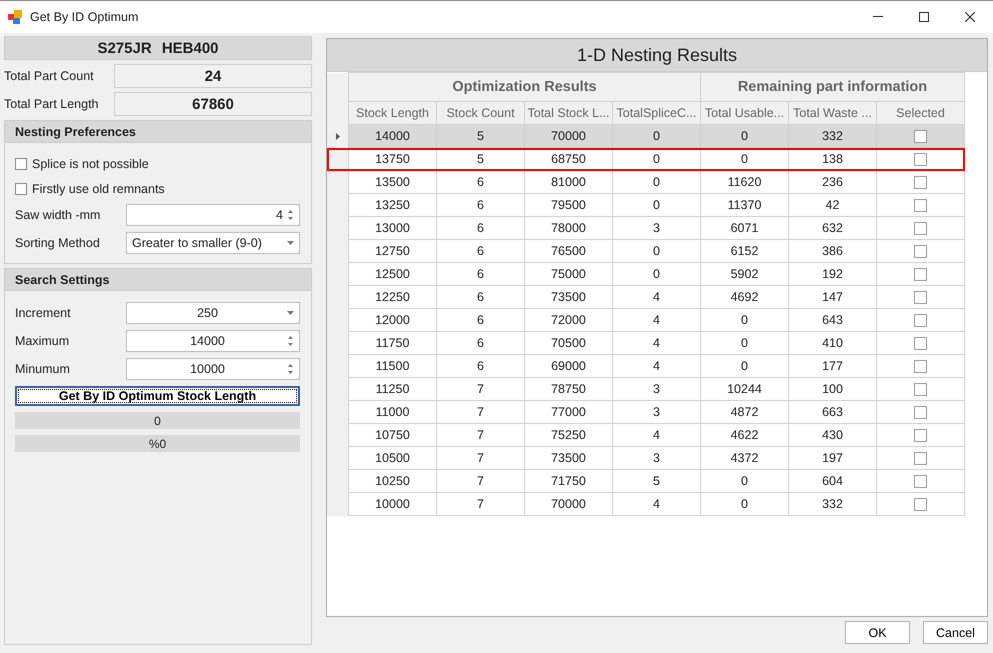  Describe the element at coordinates (878, 17) in the screenshot. I see `minimize-icon` at that location.